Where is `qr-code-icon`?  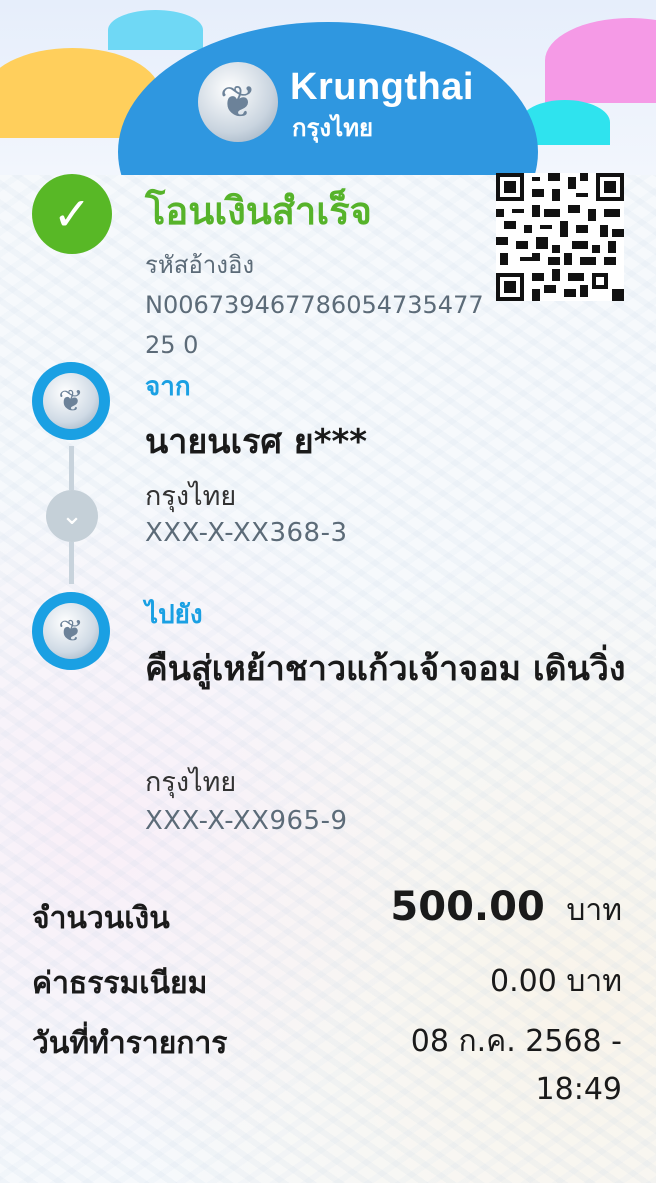
qr-code-icon is located at coordinates (560, 237).